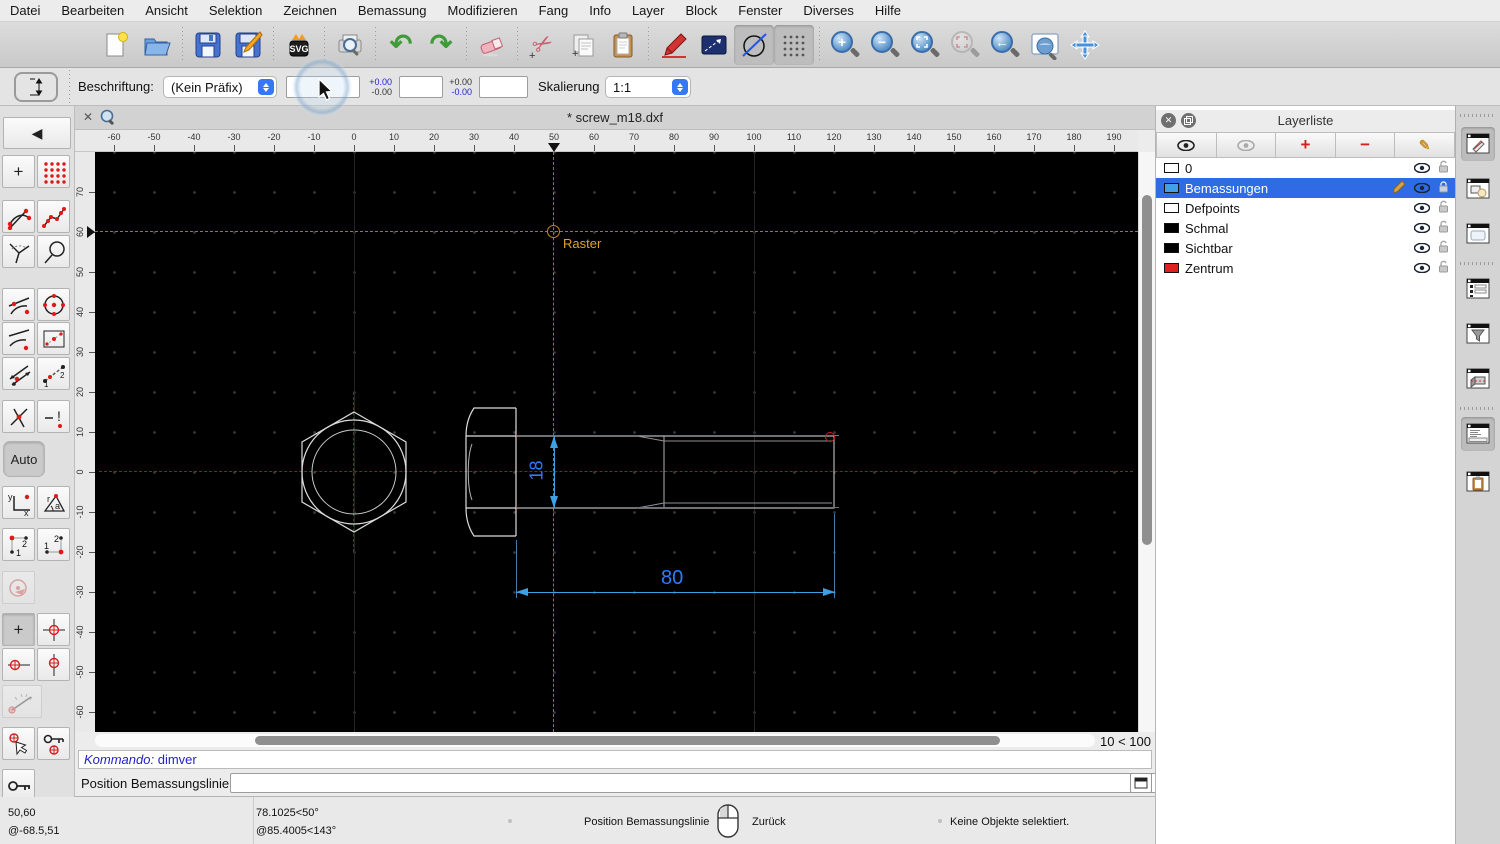  Describe the element at coordinates (1305, 248) in the screenshot. I see `layer-row-sichtbar: Sichtbar` at that location.